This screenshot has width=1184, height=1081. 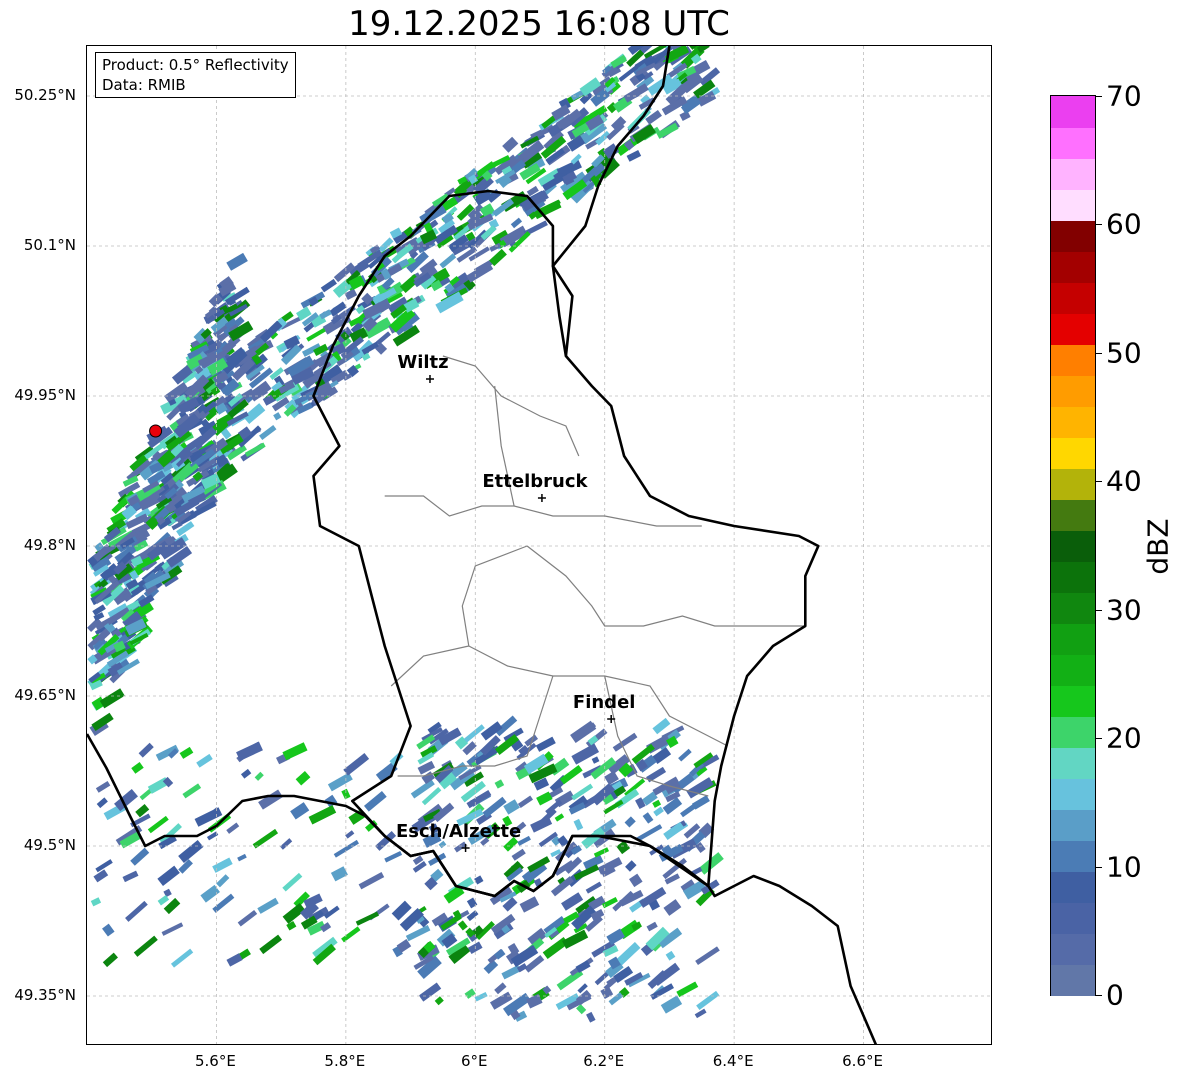 What do you see at coordinates (862, 1061) in the screenshot?
I see `lon-tick-label: 6.6°E` at bounding box center [862, 1061].